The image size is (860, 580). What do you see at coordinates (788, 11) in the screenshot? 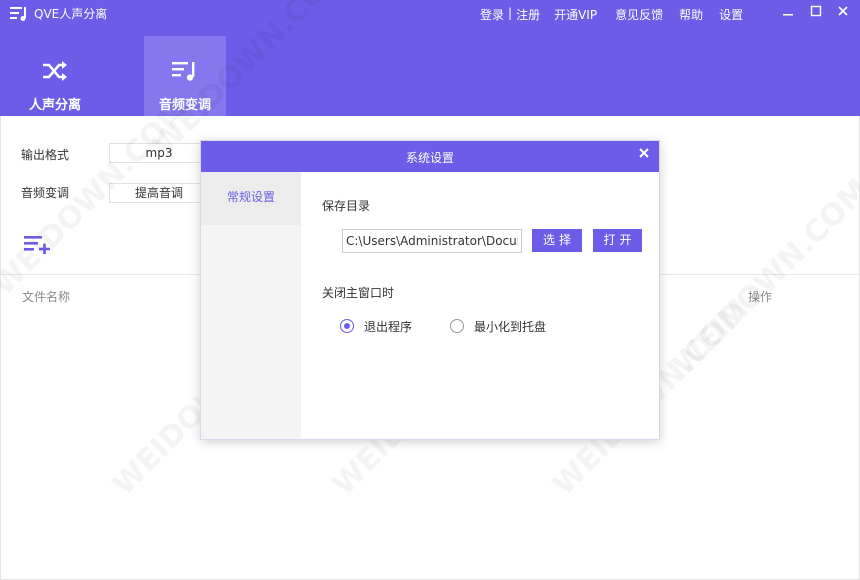
I see `minimize-icon` at bounding box center [788, 11].